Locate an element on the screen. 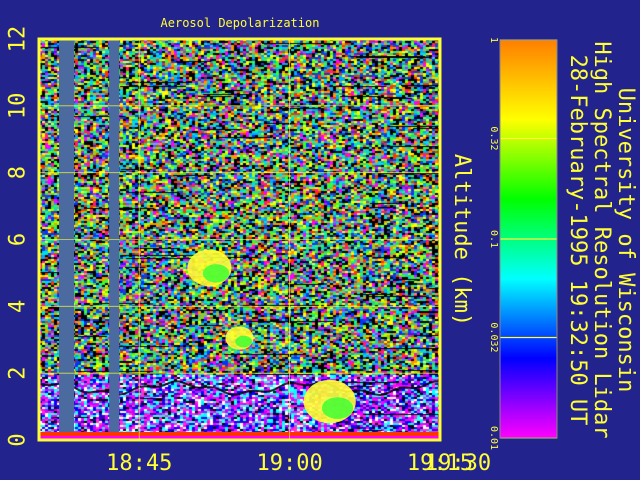 This screenshot has height=480, width=640. x-tick-label-1: 19:00 is located at coordinates (290, 463).